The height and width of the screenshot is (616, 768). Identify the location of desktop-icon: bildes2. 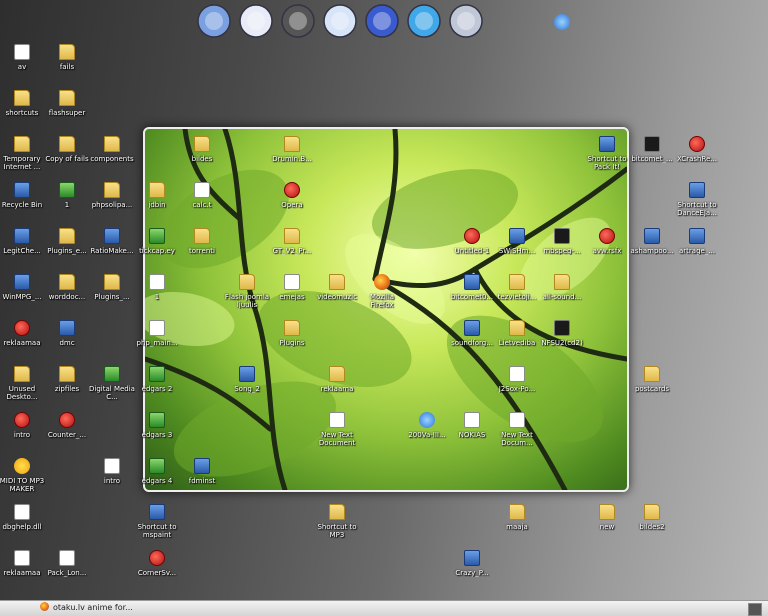
(652, 517).